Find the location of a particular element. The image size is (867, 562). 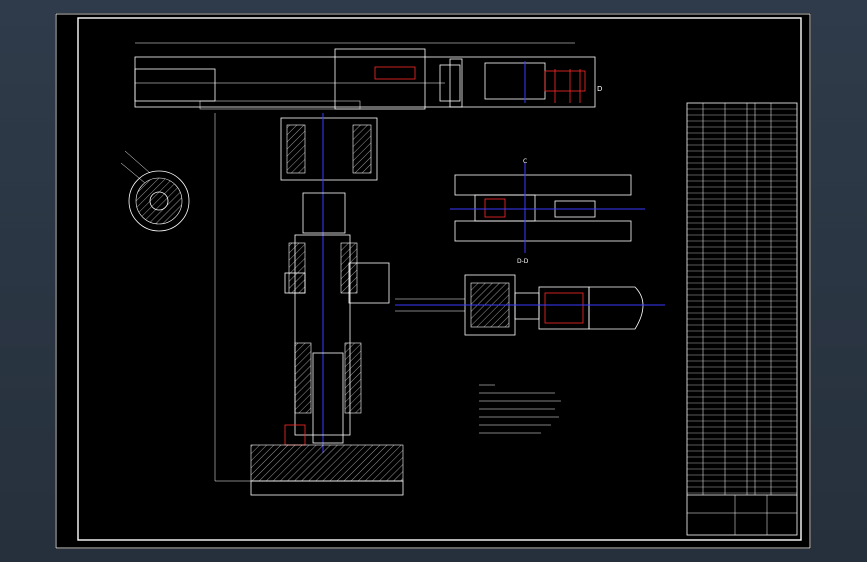

parts-list-rows is located at coordinates (742, 301).